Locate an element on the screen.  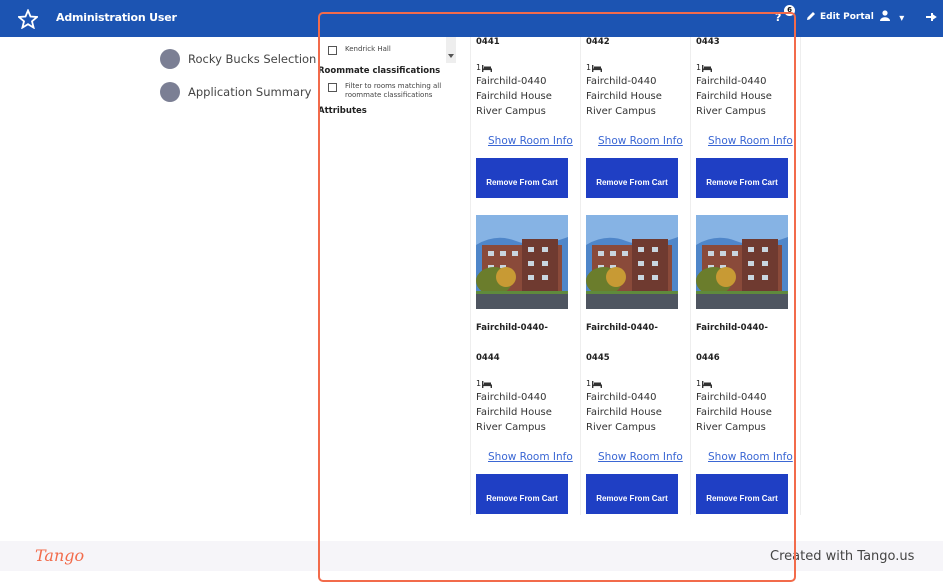
filter-scrollbar is located at coordinates (451, 50).